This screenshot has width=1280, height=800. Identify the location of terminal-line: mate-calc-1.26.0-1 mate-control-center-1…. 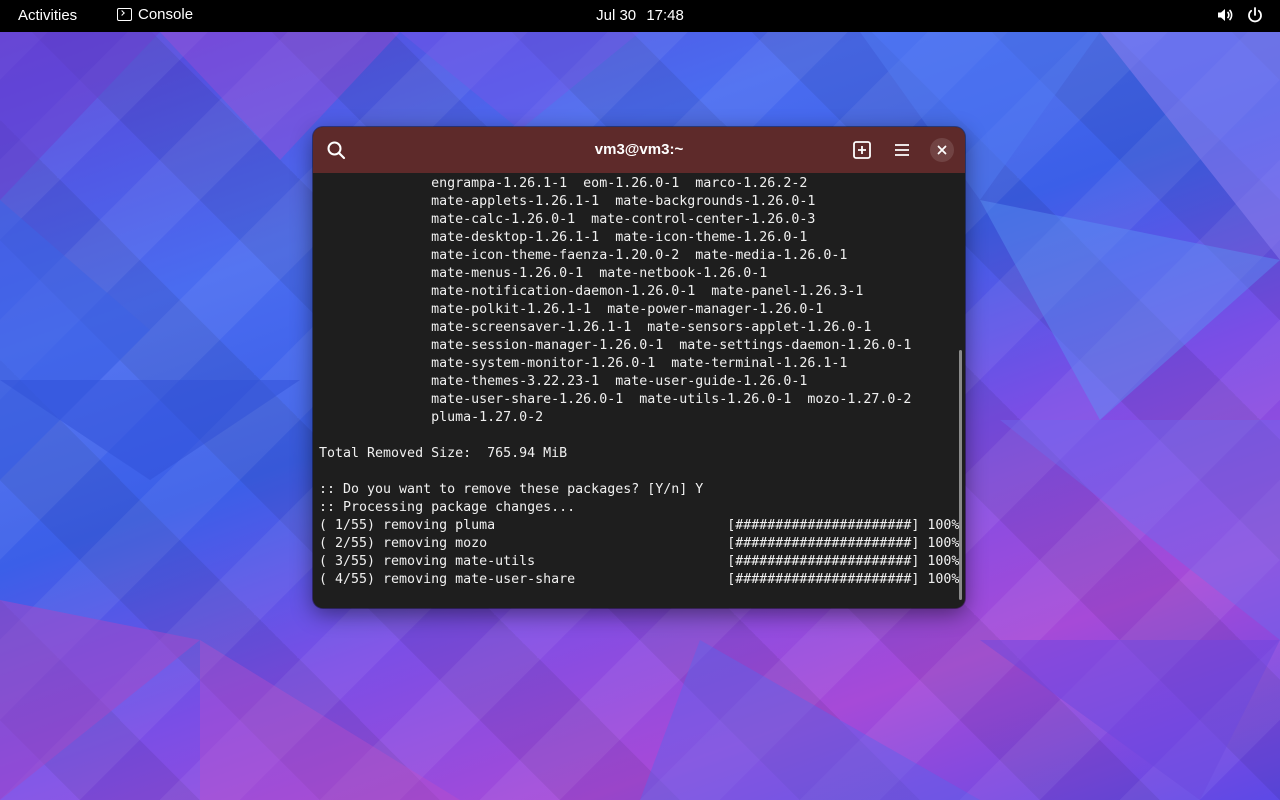
(567, 219).